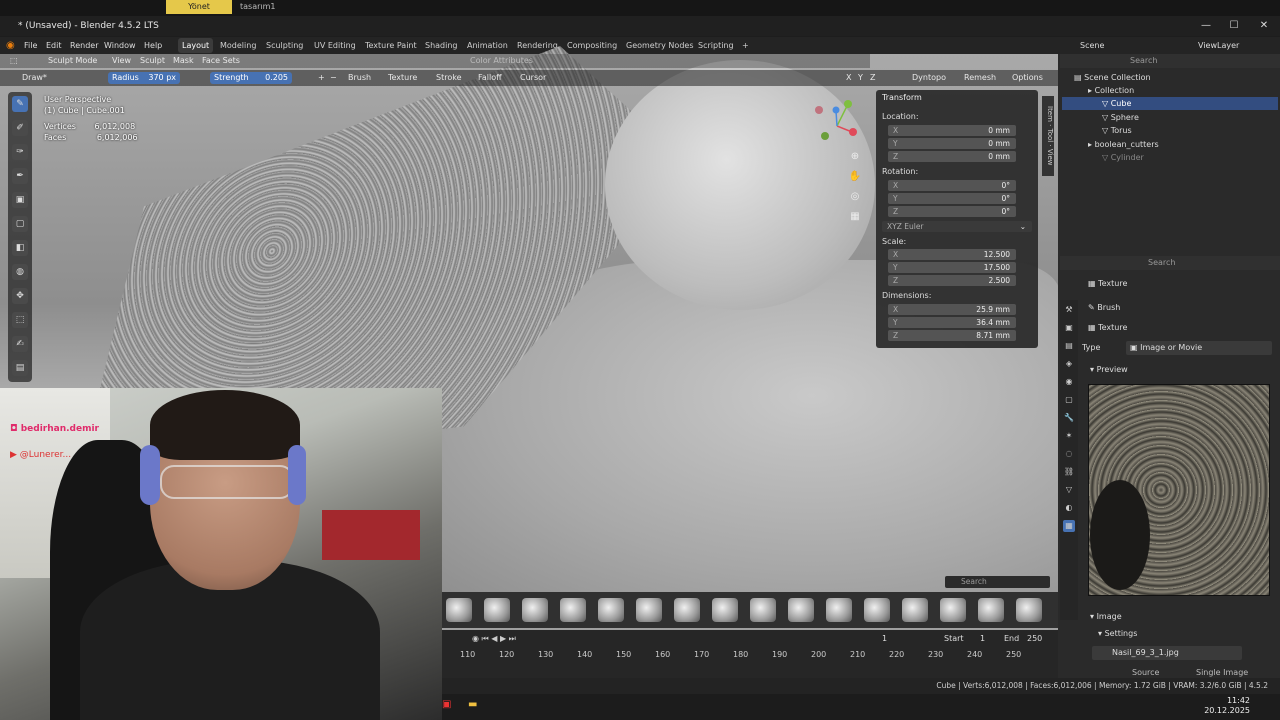 The height and width of the screenshot is (720, 1280). I want to click on folder-icon: ▬, so click(472, 704).